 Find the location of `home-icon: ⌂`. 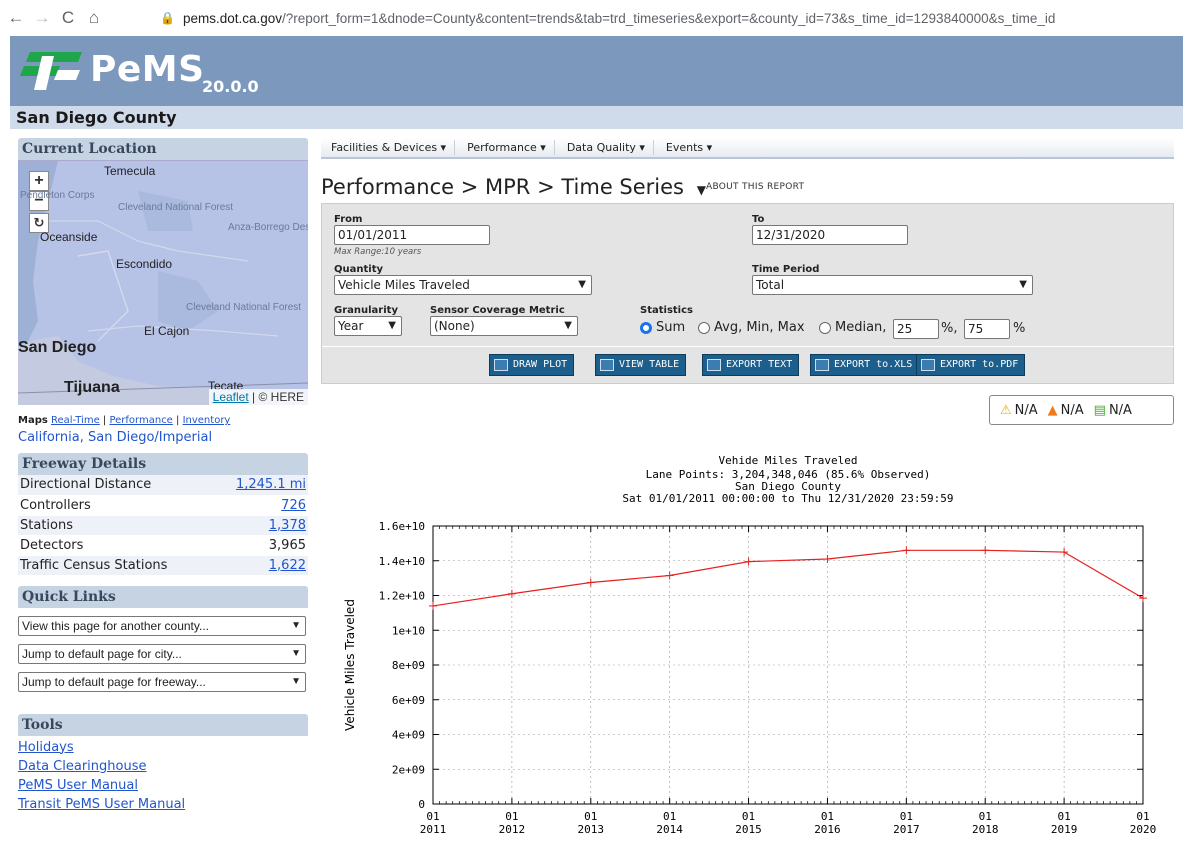

home-icon: ⌂ is located at coordinates (94, 18).